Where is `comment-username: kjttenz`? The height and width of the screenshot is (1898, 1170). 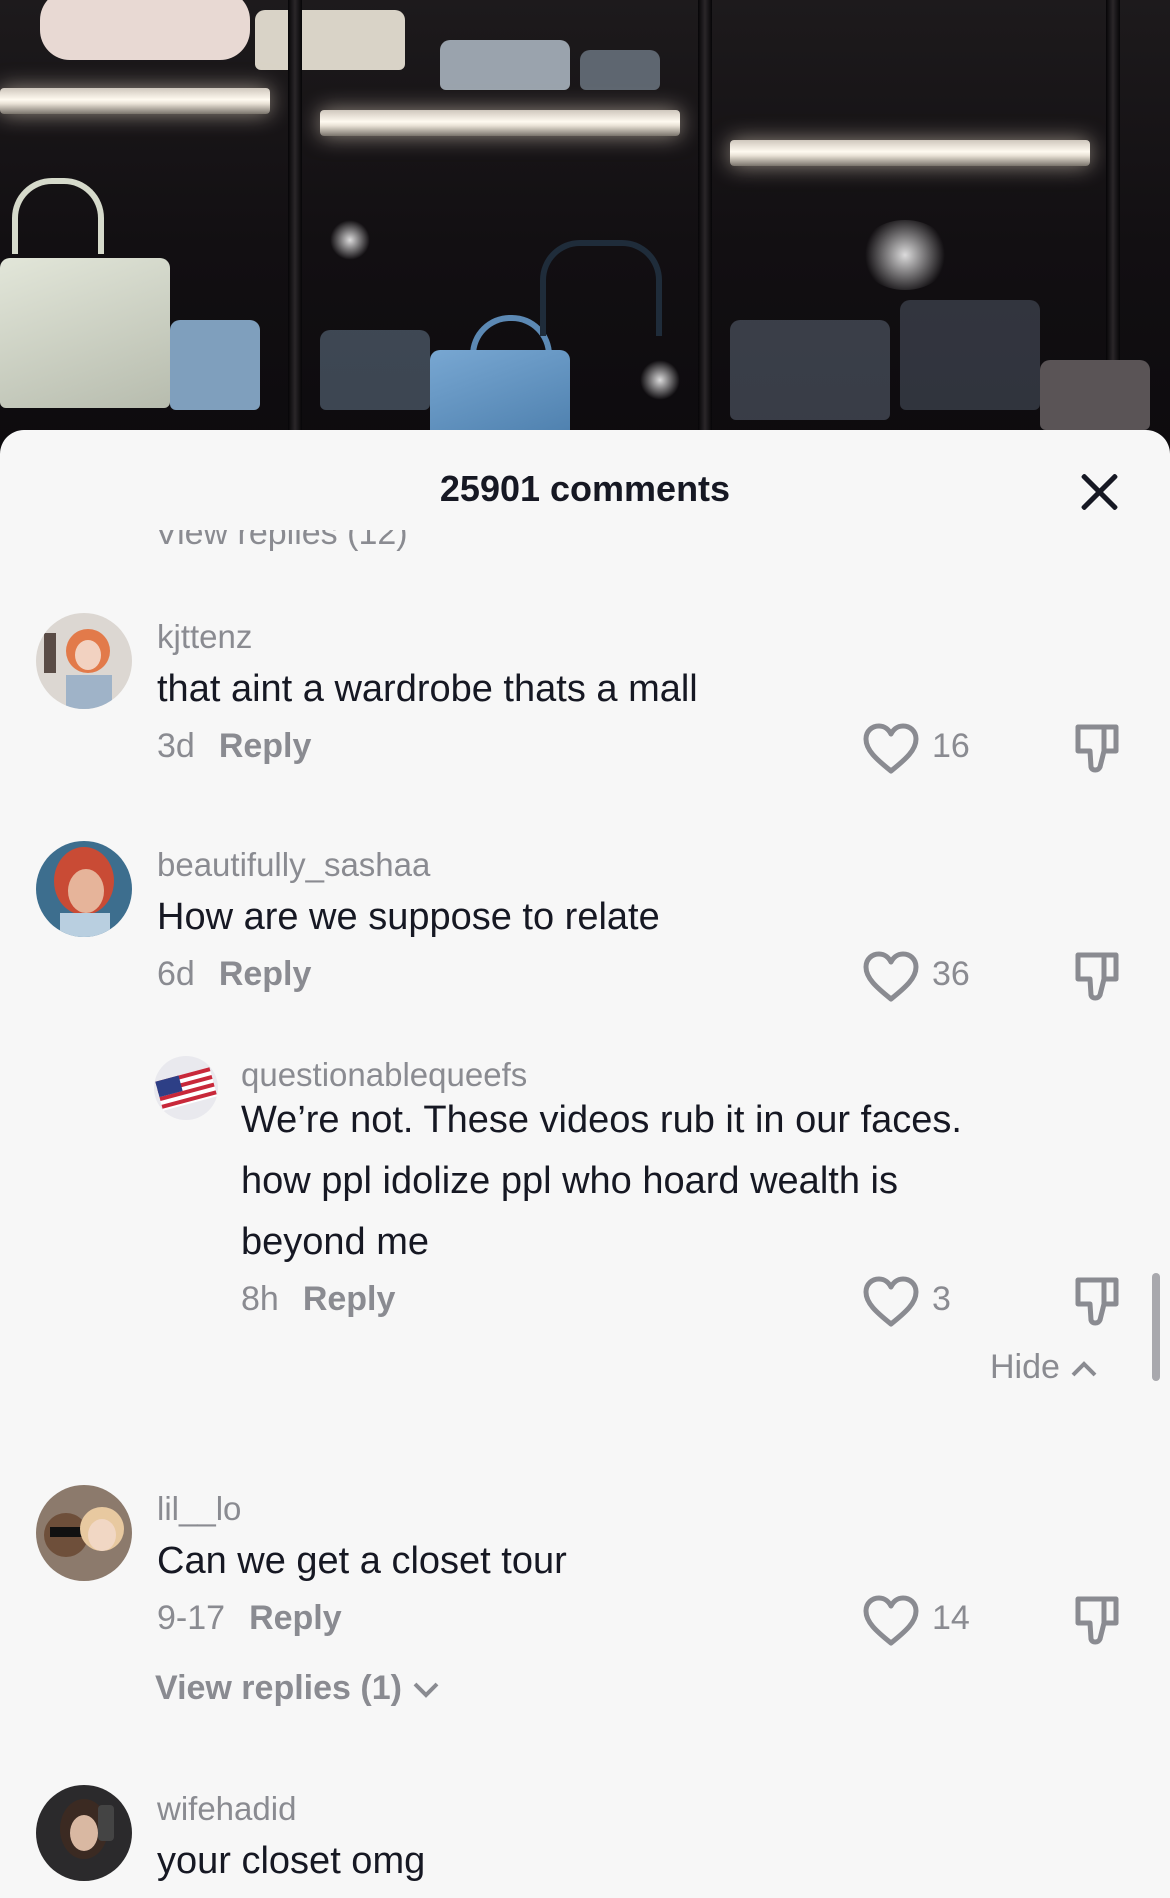
comment-username: kjttenz is located at coordinates (204, 637).